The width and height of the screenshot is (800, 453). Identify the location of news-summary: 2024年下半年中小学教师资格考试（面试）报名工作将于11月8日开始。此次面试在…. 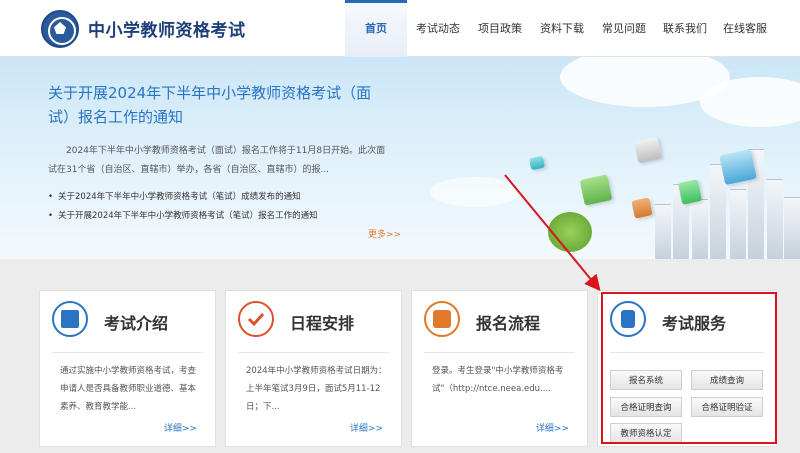
(217, 160).